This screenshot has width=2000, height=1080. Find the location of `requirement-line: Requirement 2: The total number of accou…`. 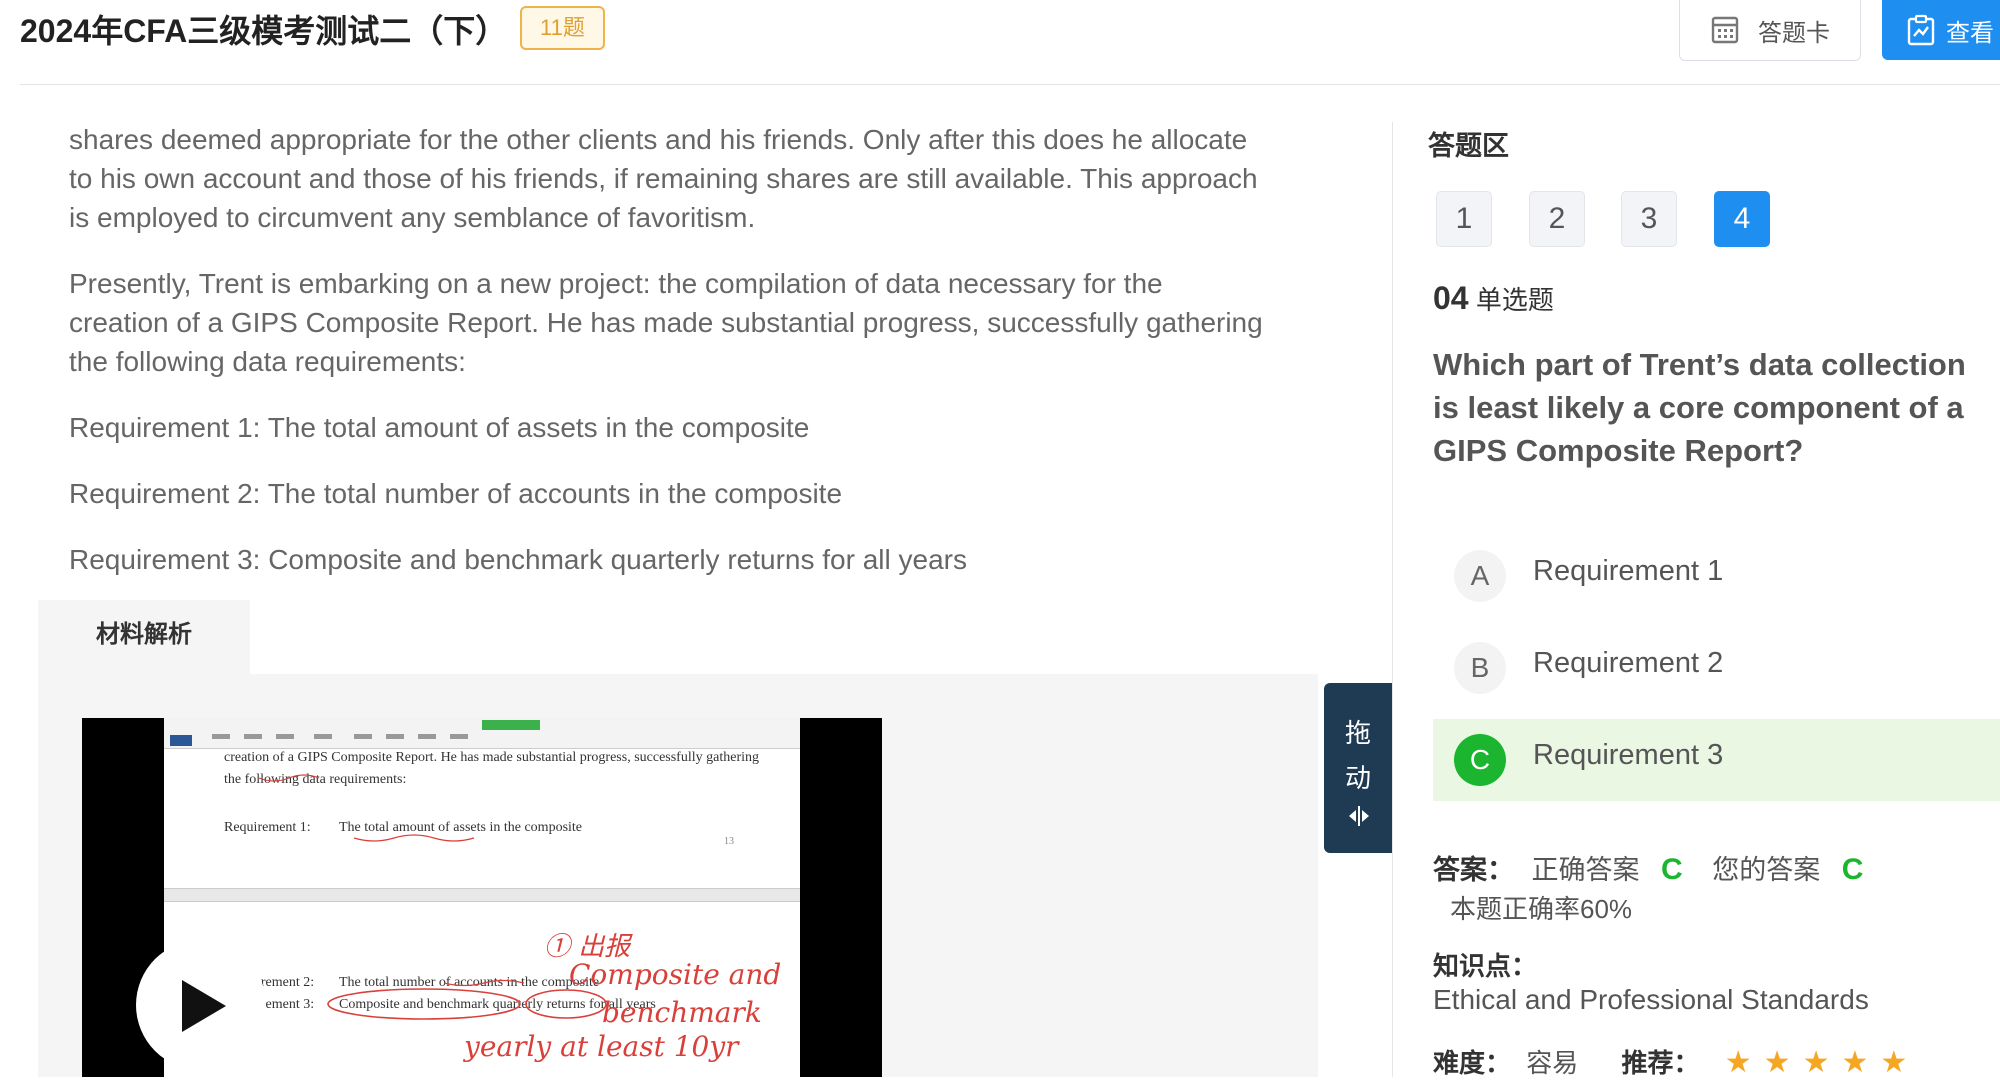

requirement-line: Requirement 2: The total number of accou… is located at coordinates (456, 493).